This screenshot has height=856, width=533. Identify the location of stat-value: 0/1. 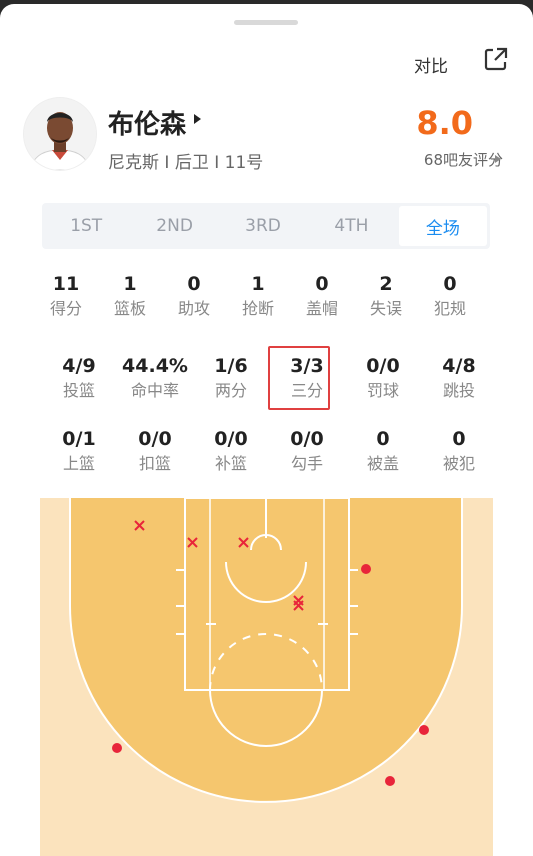
(79, 439).